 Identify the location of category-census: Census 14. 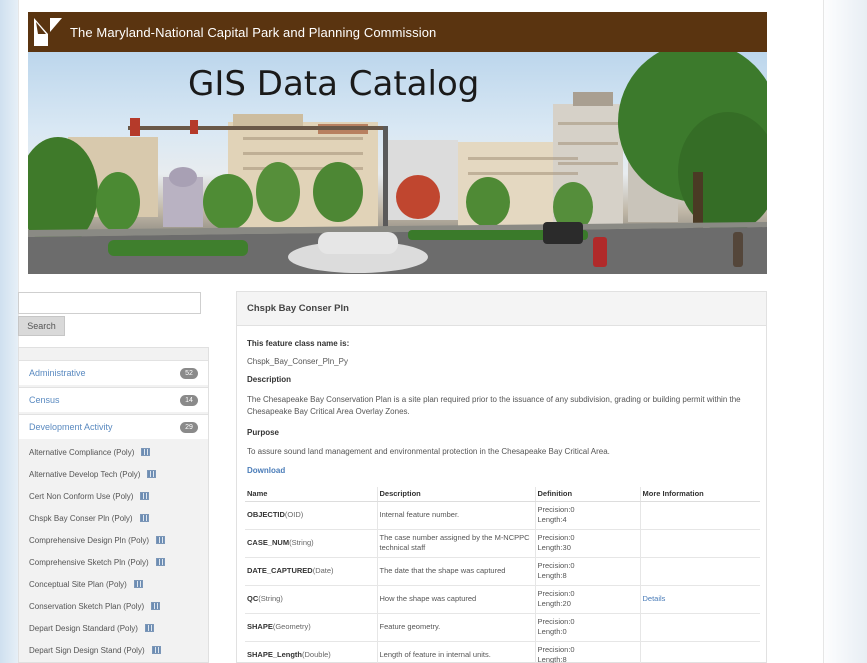
(113, 399).